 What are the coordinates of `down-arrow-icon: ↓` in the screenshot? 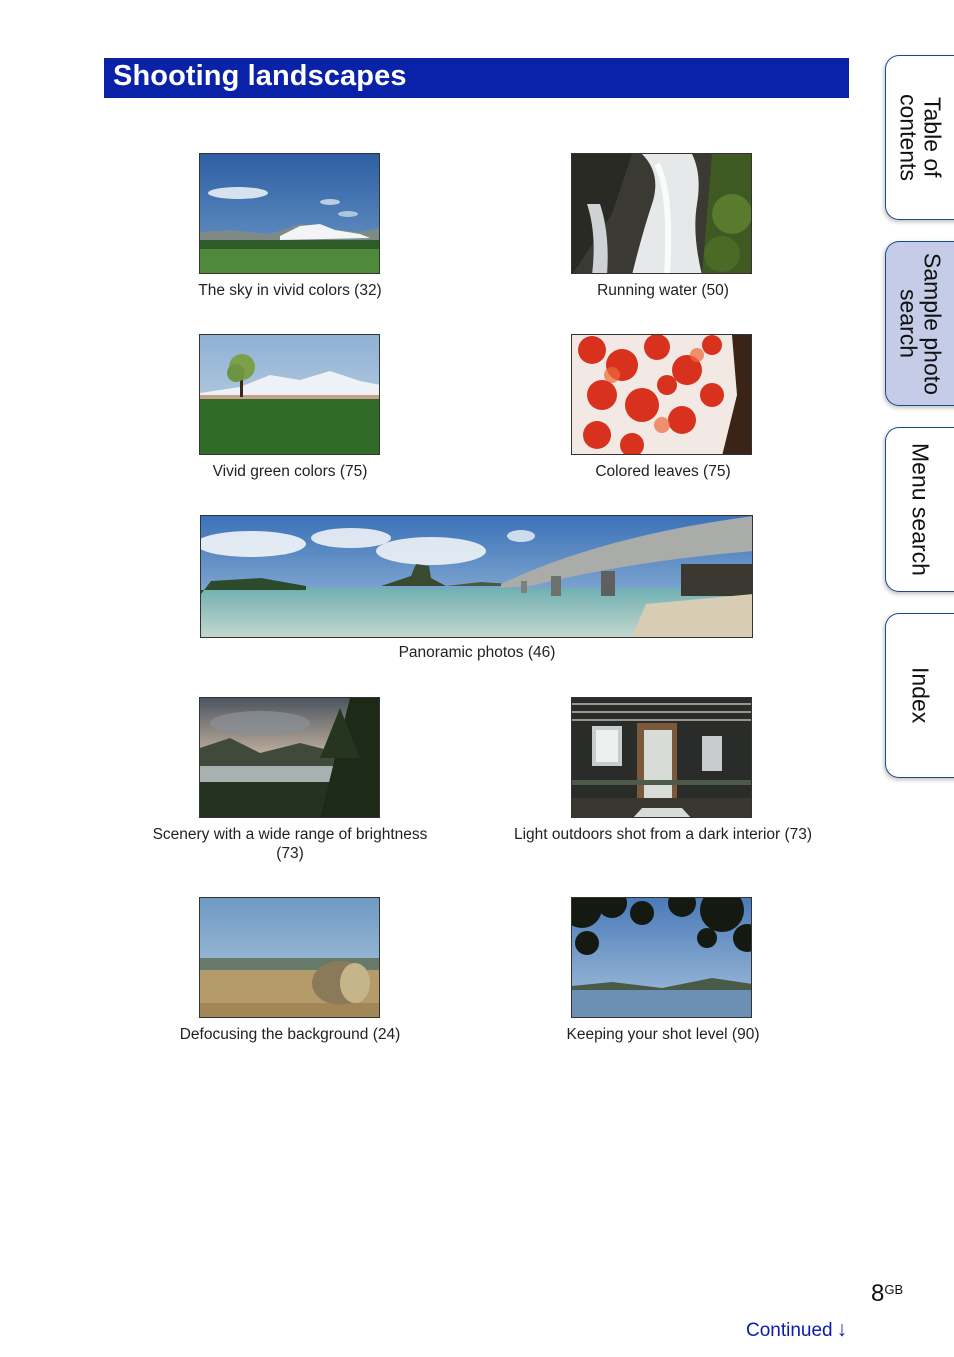 It's located at (842, 1329).